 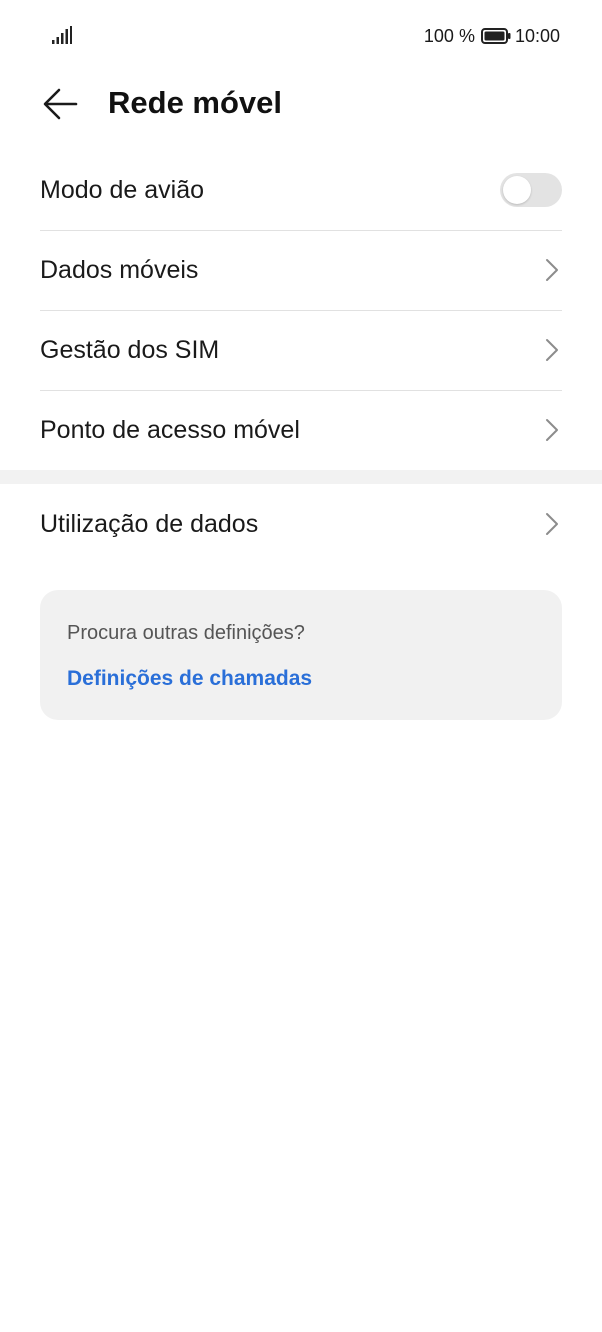 I want to click on clock: 10:00, so click(x=537, y=35).